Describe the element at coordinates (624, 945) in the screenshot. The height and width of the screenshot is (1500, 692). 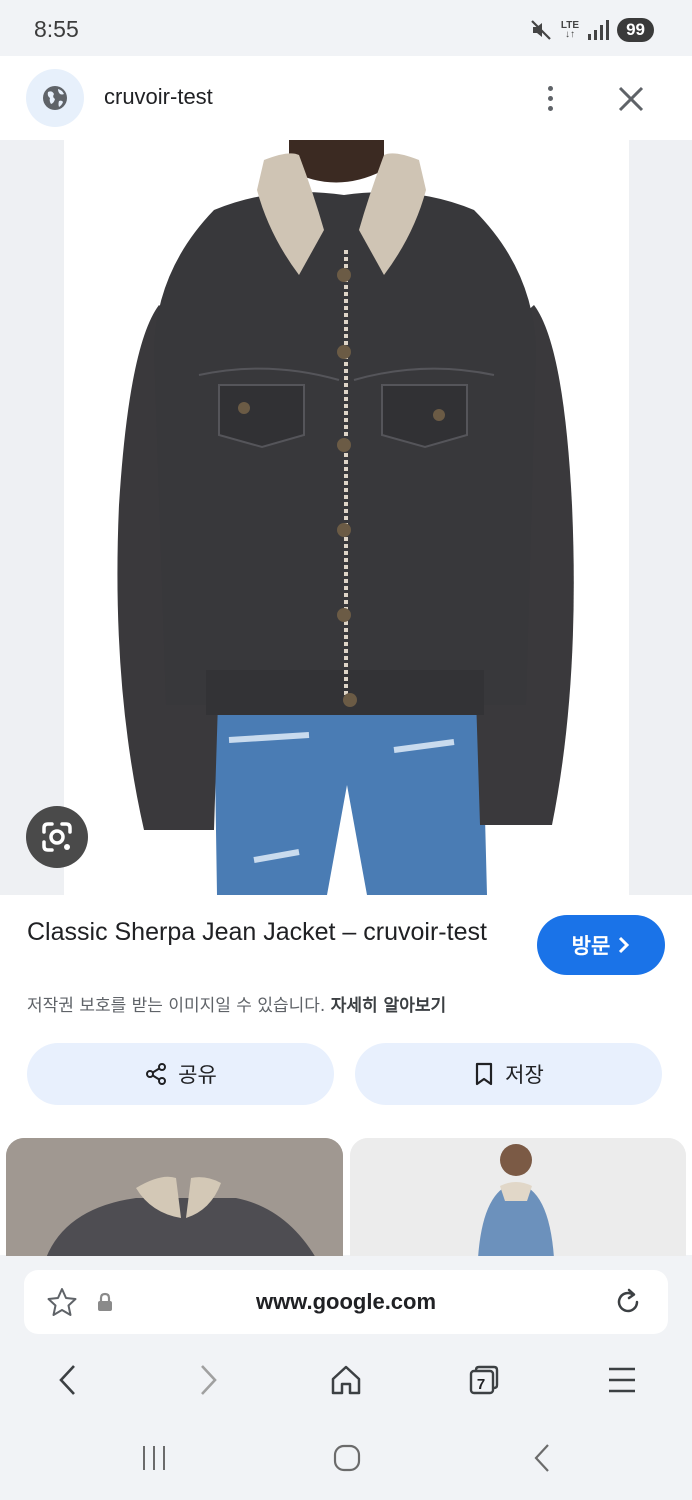
I see `chevron-right-icon` at that location.